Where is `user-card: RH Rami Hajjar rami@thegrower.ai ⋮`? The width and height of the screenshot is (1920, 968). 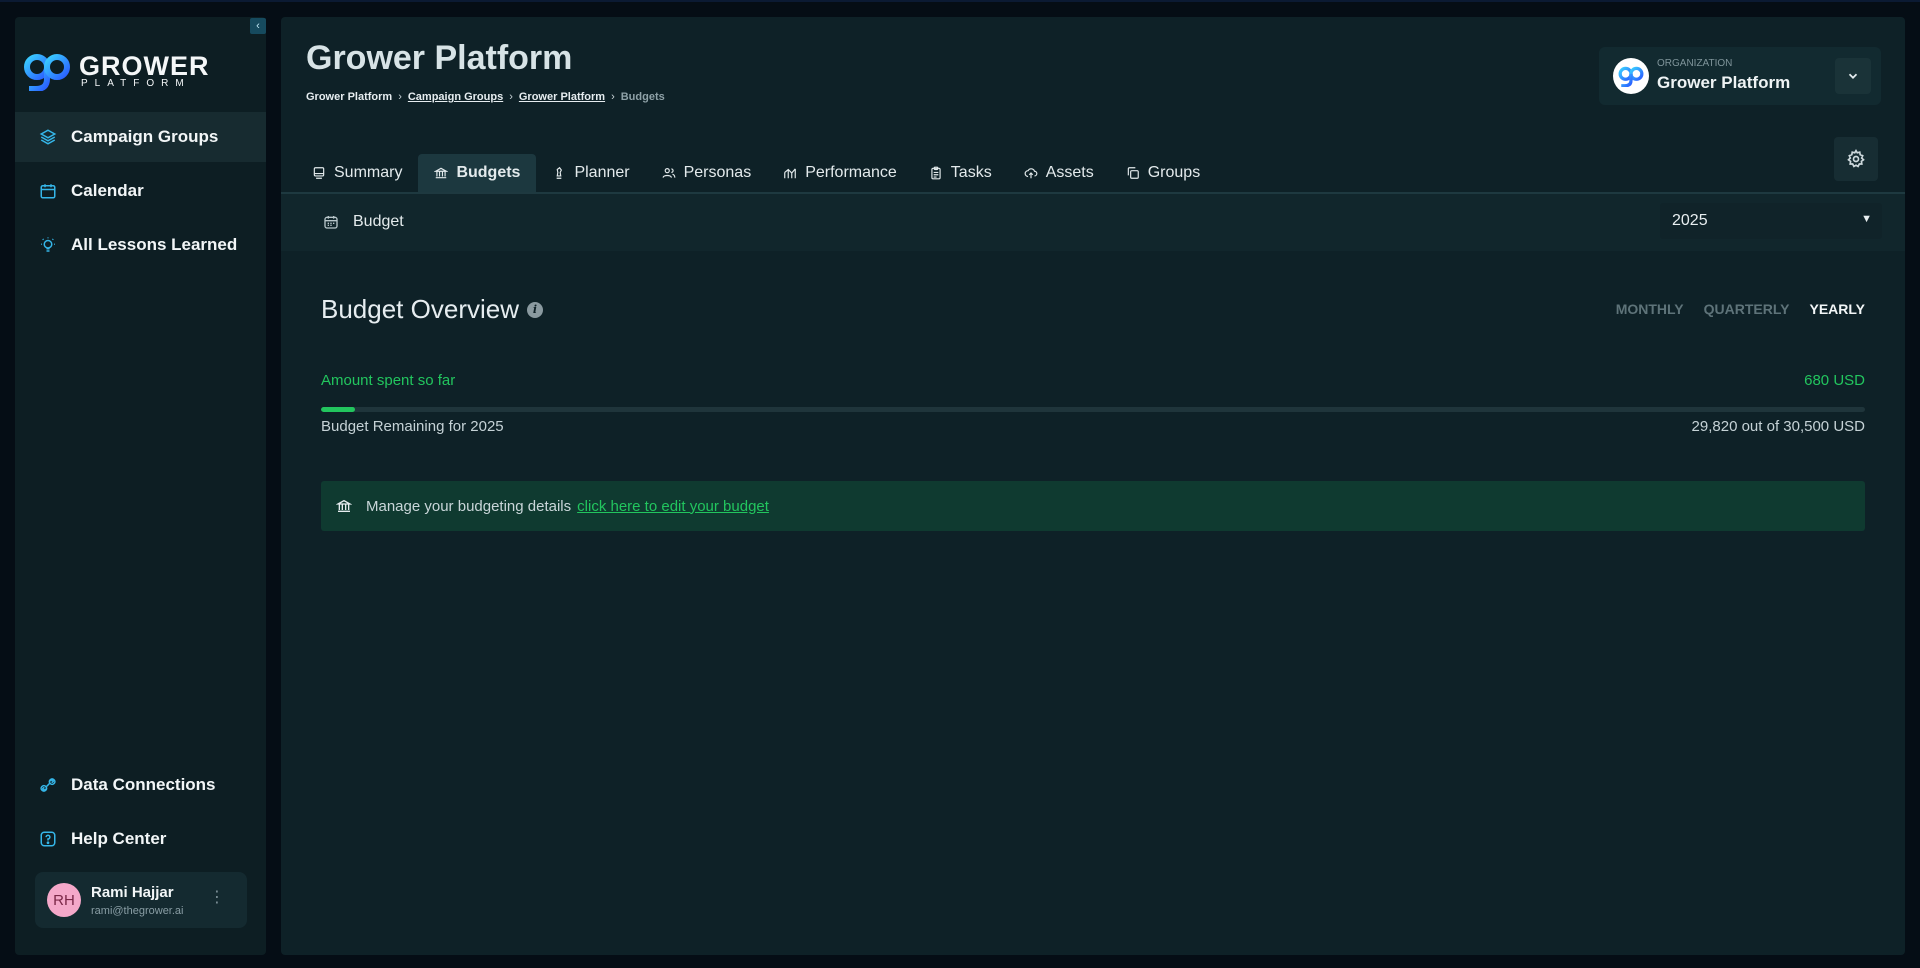 user-card: RH Rami Hajjar rami@thegrower.ai ⋮ is located at coordinates (141, 900).